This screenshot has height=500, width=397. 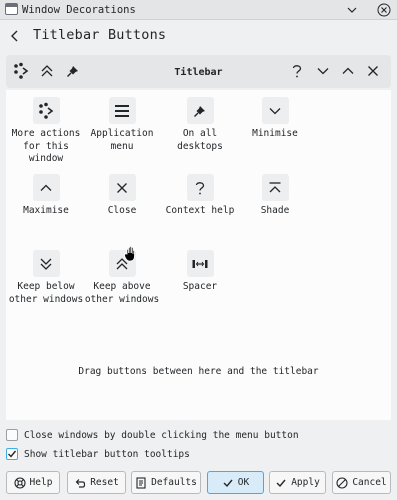 What do you see at coordinates (122, 125) in the screenshot?
I see `palette-item-application-menu: Application menu` at bounding box center [122, 125].